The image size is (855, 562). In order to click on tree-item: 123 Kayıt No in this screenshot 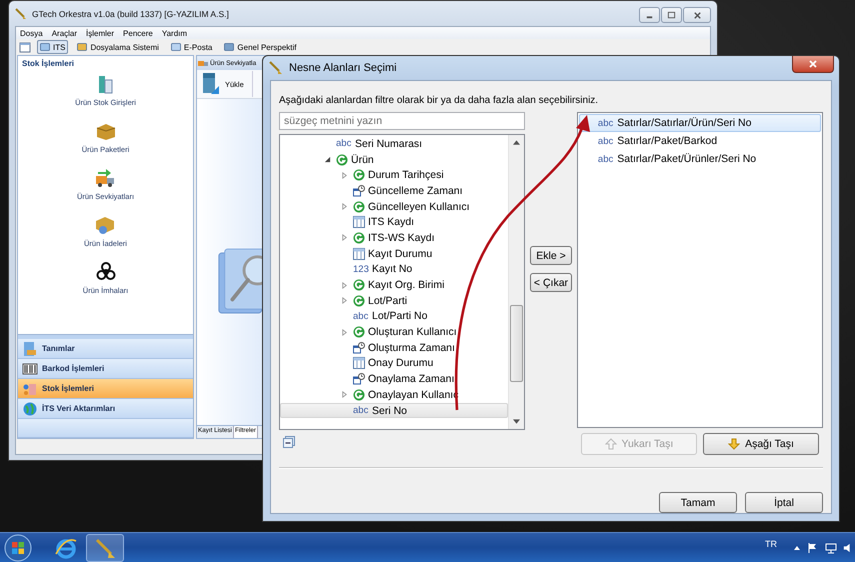, I will do `click(394, 270)`.